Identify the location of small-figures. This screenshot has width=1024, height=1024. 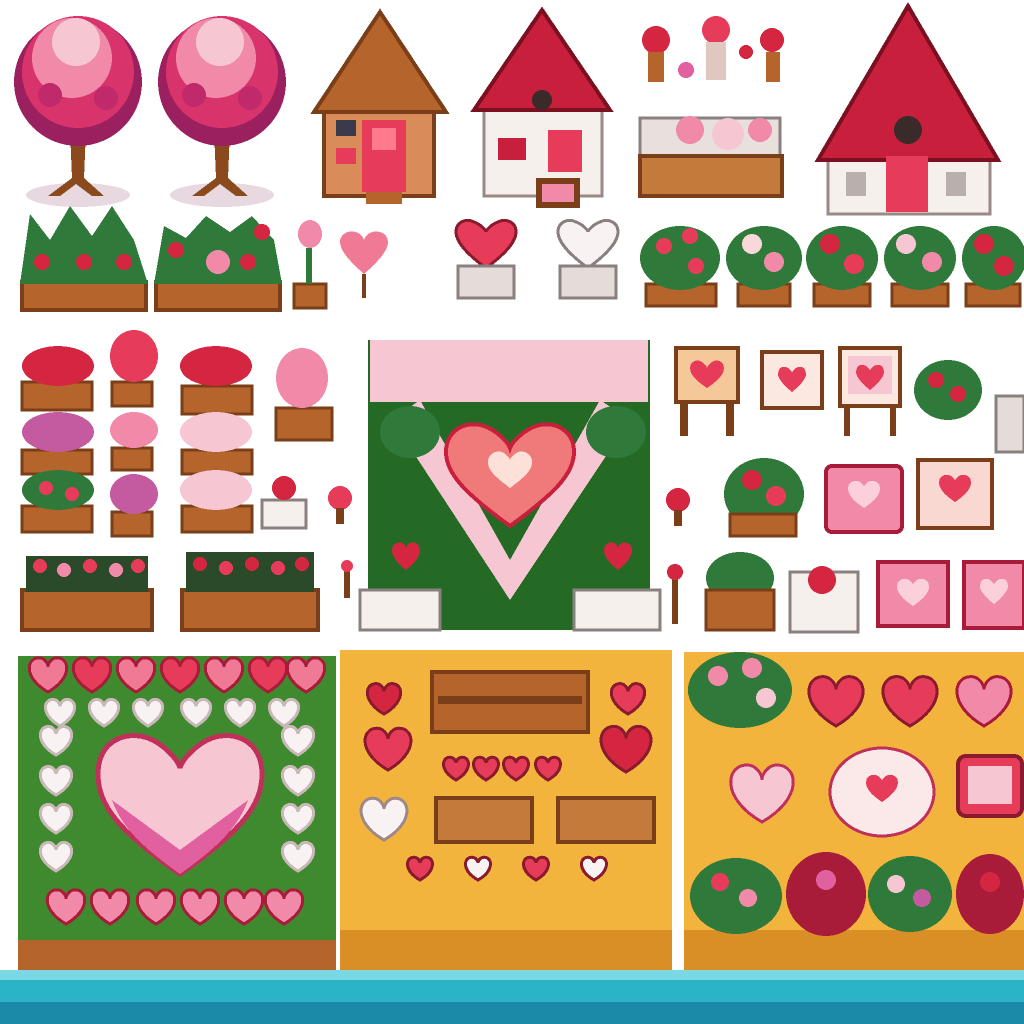
(713, 49).